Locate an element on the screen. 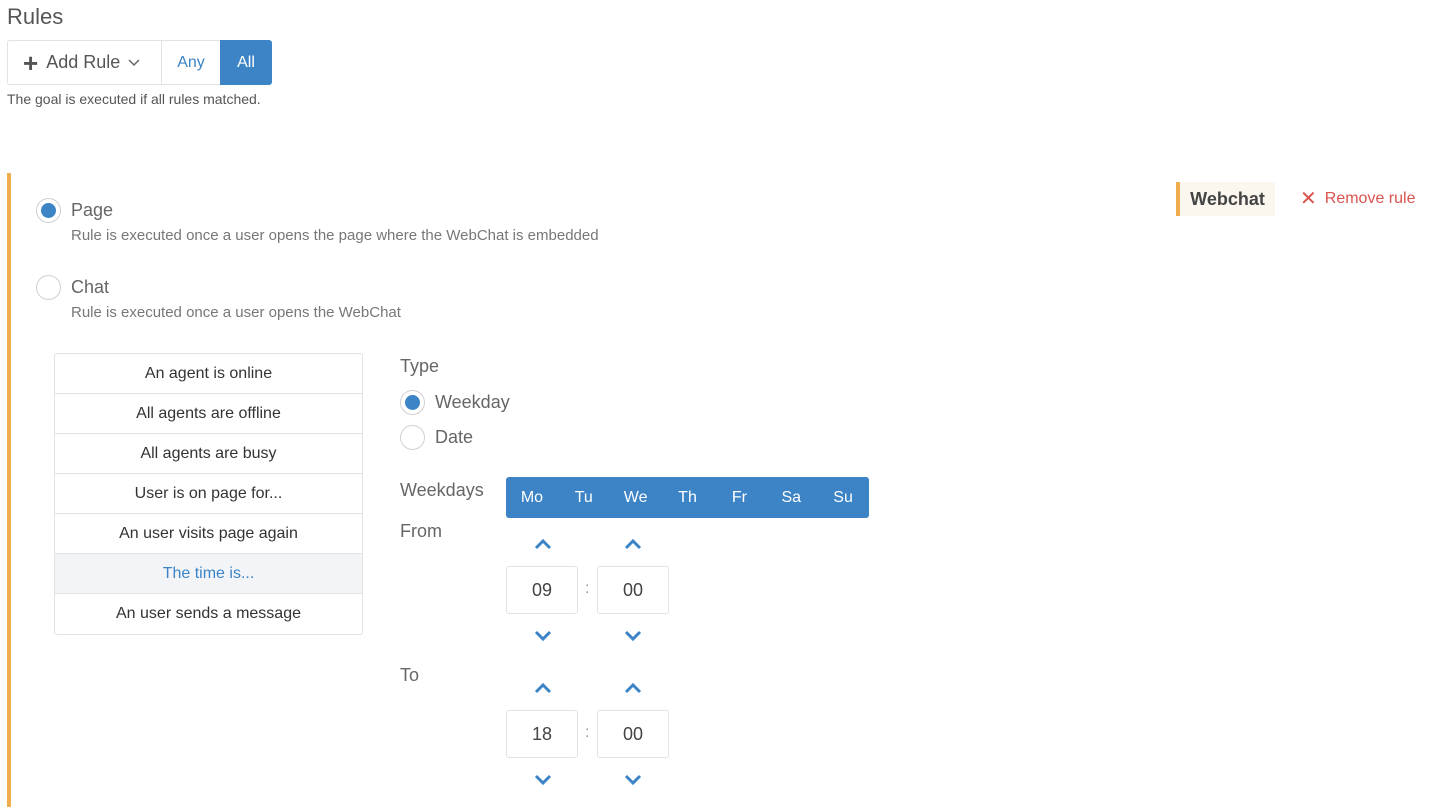 The width and height of the screenshot is (1435, 807). from-minute-input: 00 is located at coordinates (633, 590).